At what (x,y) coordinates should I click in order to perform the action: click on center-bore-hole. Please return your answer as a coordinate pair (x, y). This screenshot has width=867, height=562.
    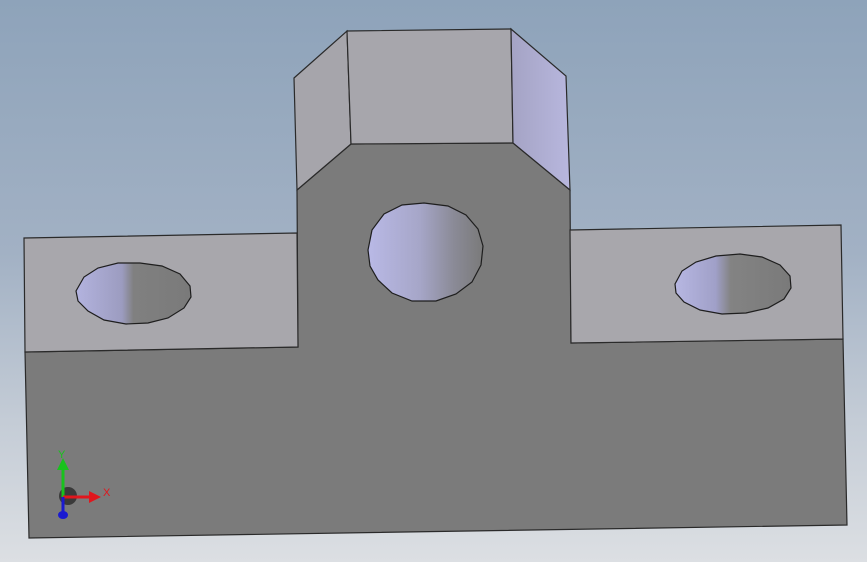
    Looking at the image, I should click on (425, 252).